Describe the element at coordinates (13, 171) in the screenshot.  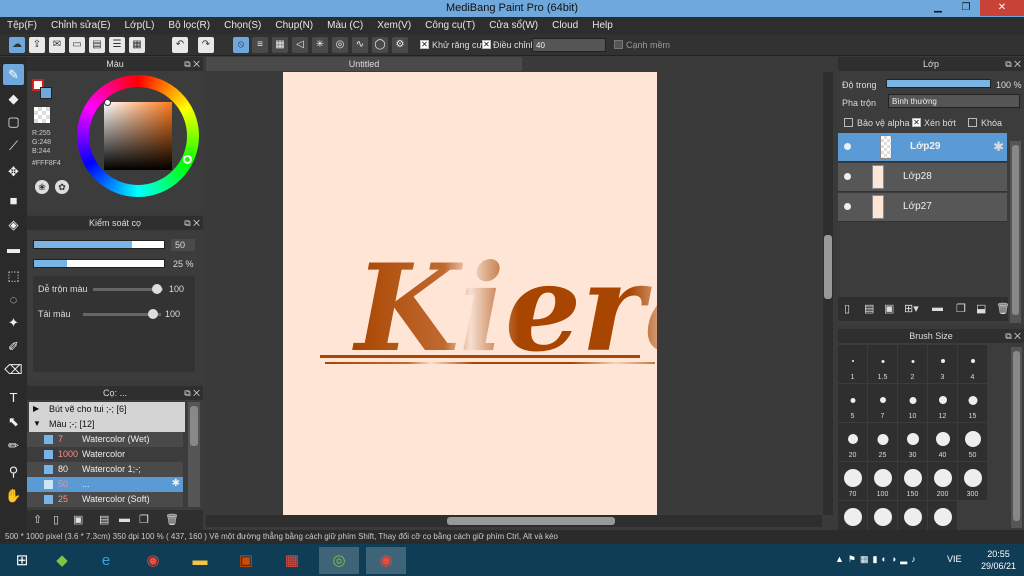
I see `move-tool-icon: ✥` at that location.